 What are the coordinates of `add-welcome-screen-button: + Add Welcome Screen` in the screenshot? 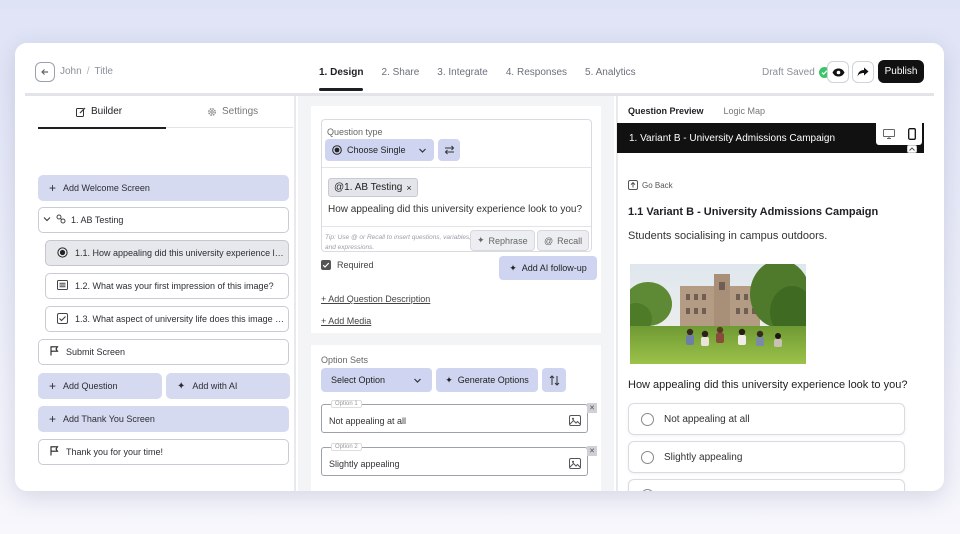 It's located at (163, 188).